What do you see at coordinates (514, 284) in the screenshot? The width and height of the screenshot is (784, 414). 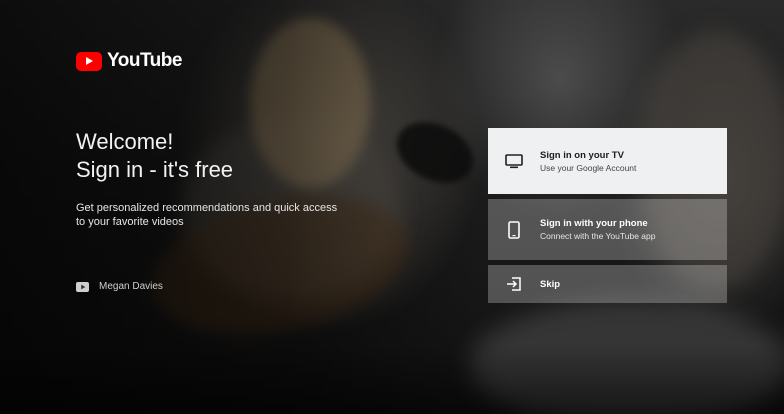 I see `skip-icon` at bounding box center [514, 284].